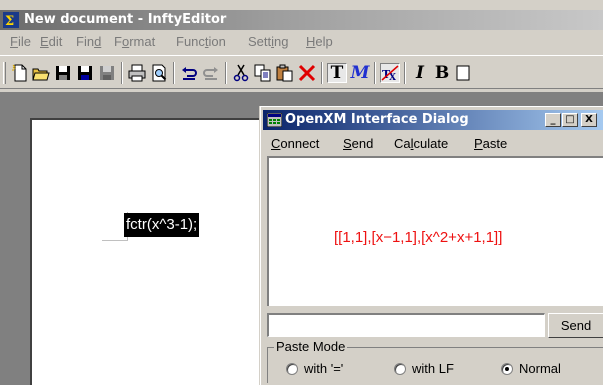 This screenshot has width=603, height=385. I want to click on dialog-title-bar: OpenXM Interface Dialog _ □ X, so click(433, 120).